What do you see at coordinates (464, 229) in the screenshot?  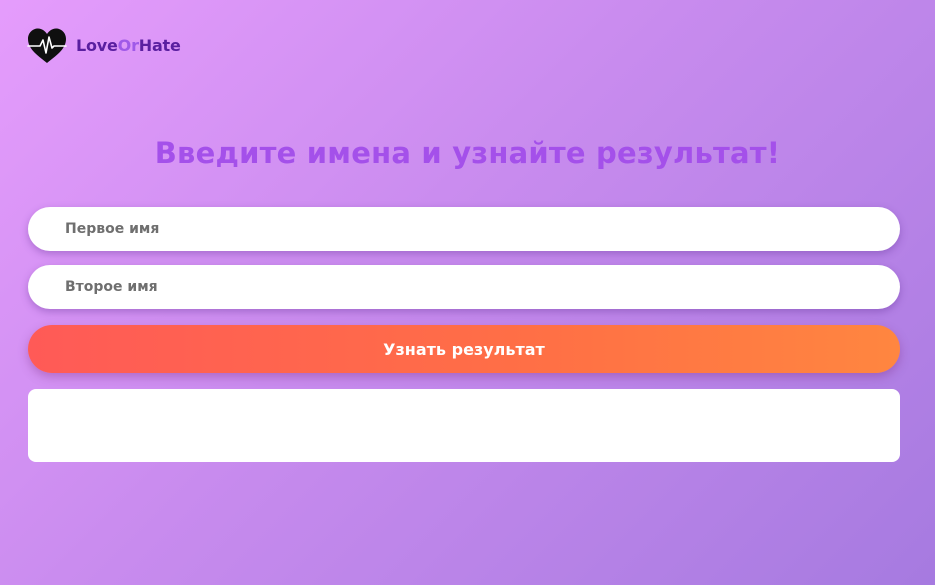 I see `first-name-input` at bounding box center [464, 229].